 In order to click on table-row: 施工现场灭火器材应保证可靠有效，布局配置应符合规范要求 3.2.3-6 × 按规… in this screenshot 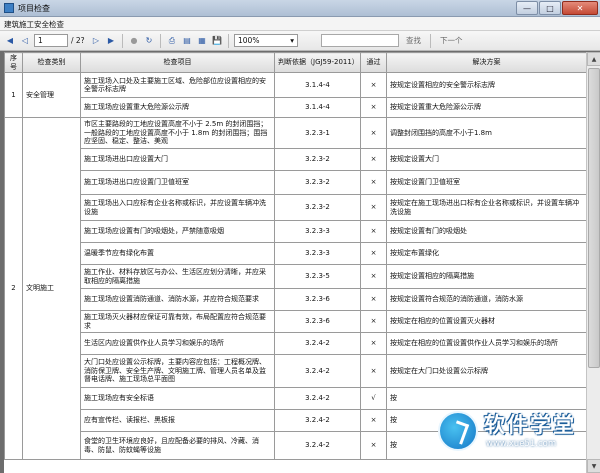, I will do `click(295, 321)`.